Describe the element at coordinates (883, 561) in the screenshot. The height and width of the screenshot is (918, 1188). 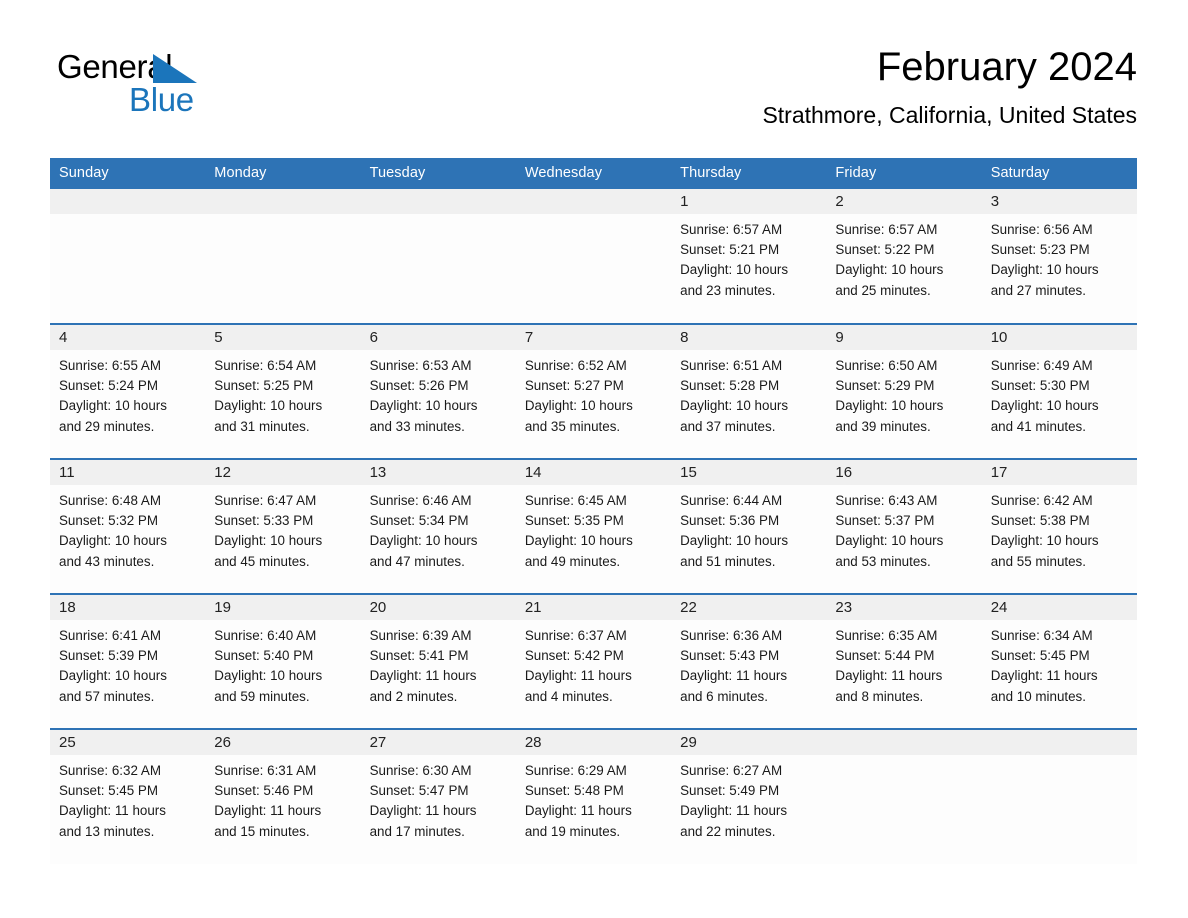
I see `daylight-text-line2: and 53 minutes.` at that location.